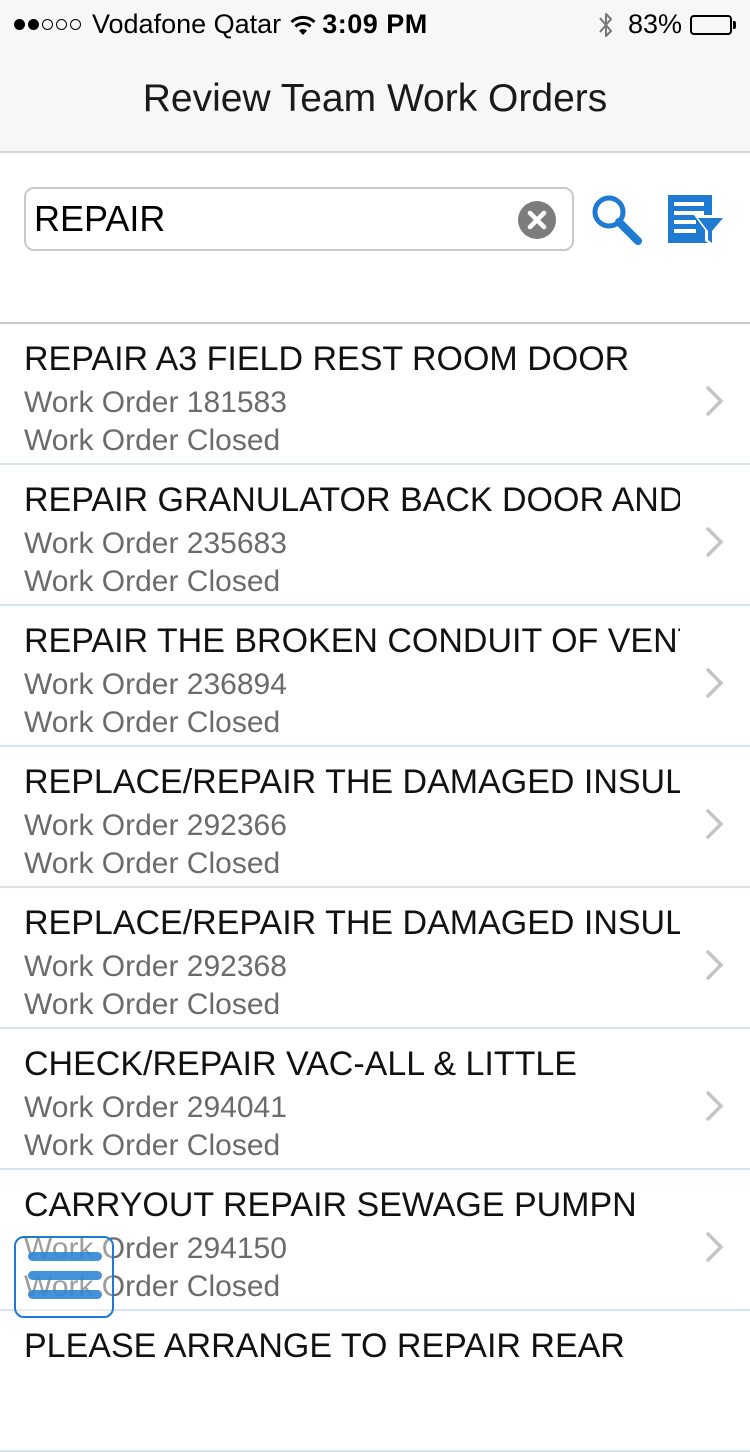 The height and width of the screenshot is (1452, 750). What do you see at coordinates (155, 1107) in the screenshot?
I see `work-order-number: Work Order 294041` at bounding box center [155, 1107].